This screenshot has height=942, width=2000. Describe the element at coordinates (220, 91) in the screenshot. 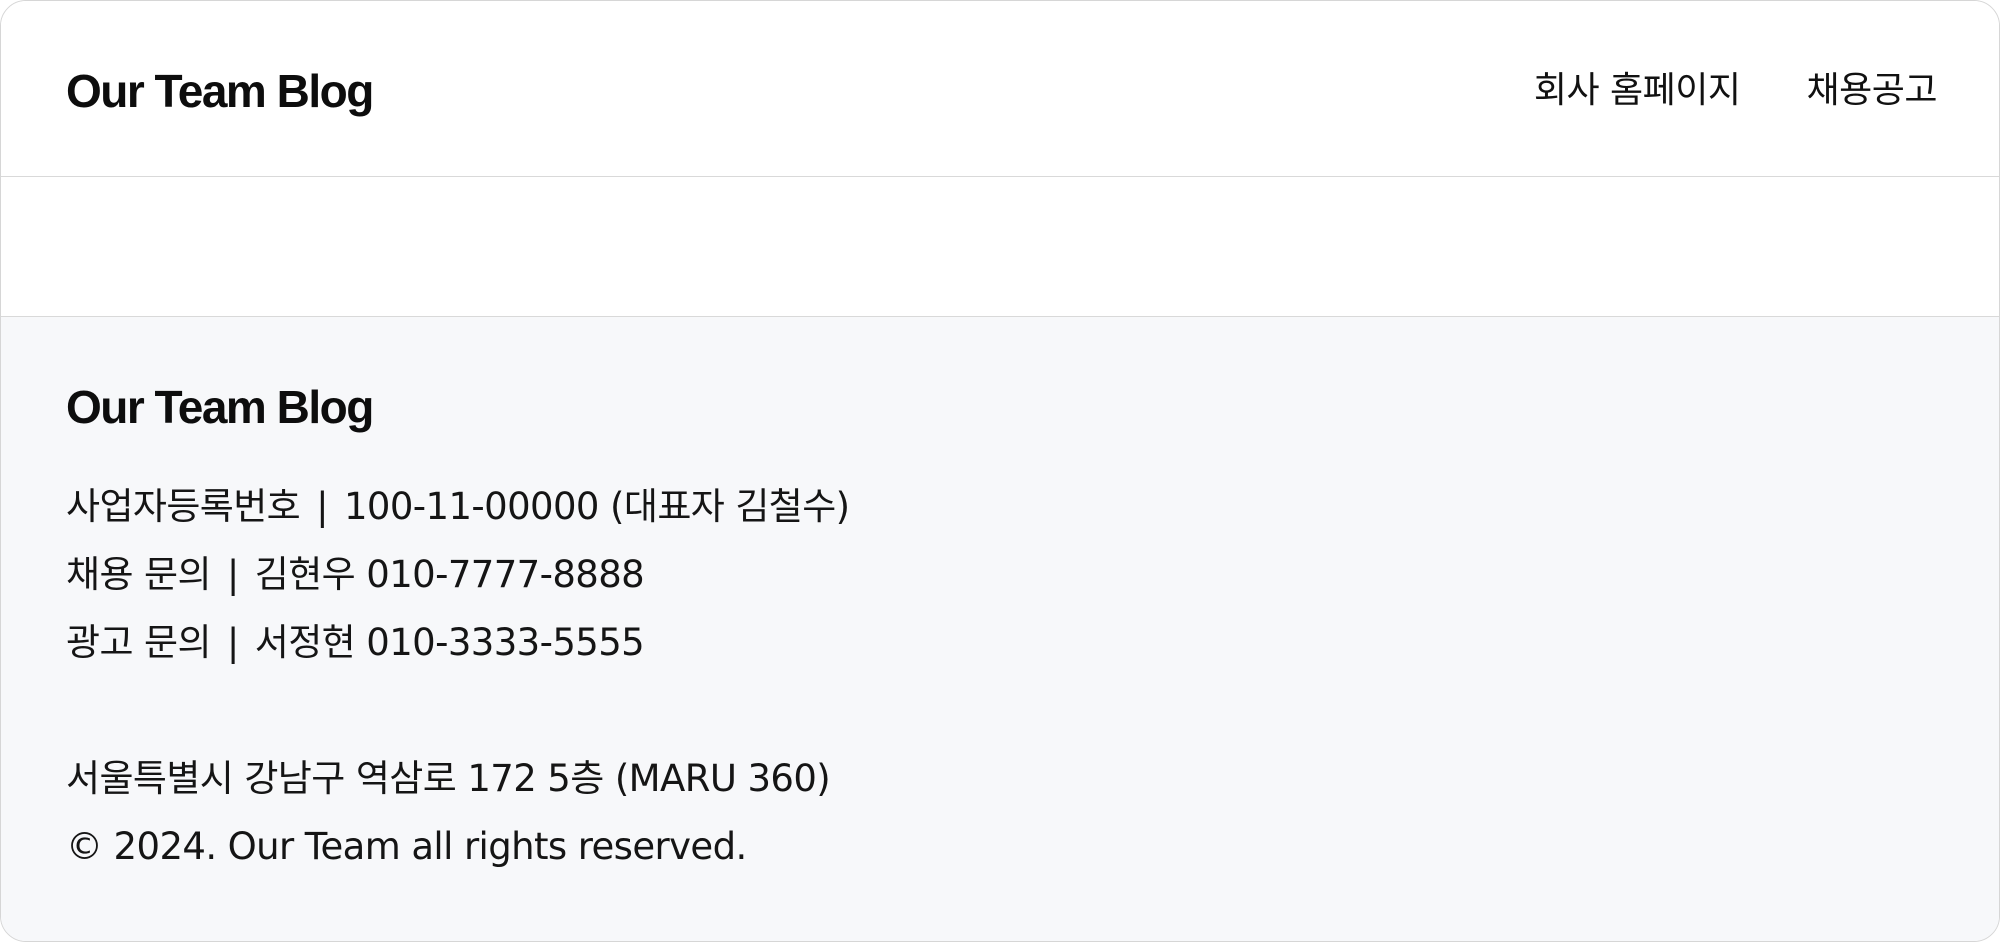

I see `header-logo: Our Team Blog` at that location.